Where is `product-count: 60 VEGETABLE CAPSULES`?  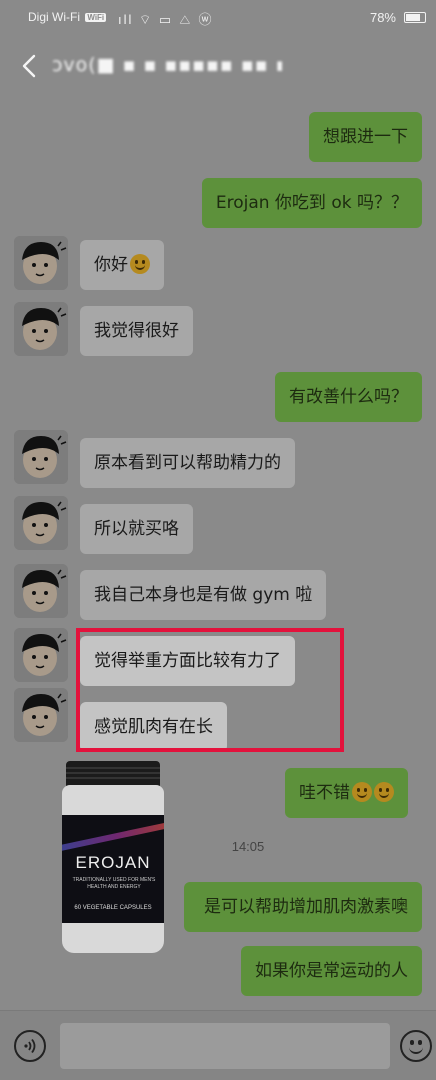 product-count: 60 VEGETABLE CAPSULES is located at coordinates (113, 908).